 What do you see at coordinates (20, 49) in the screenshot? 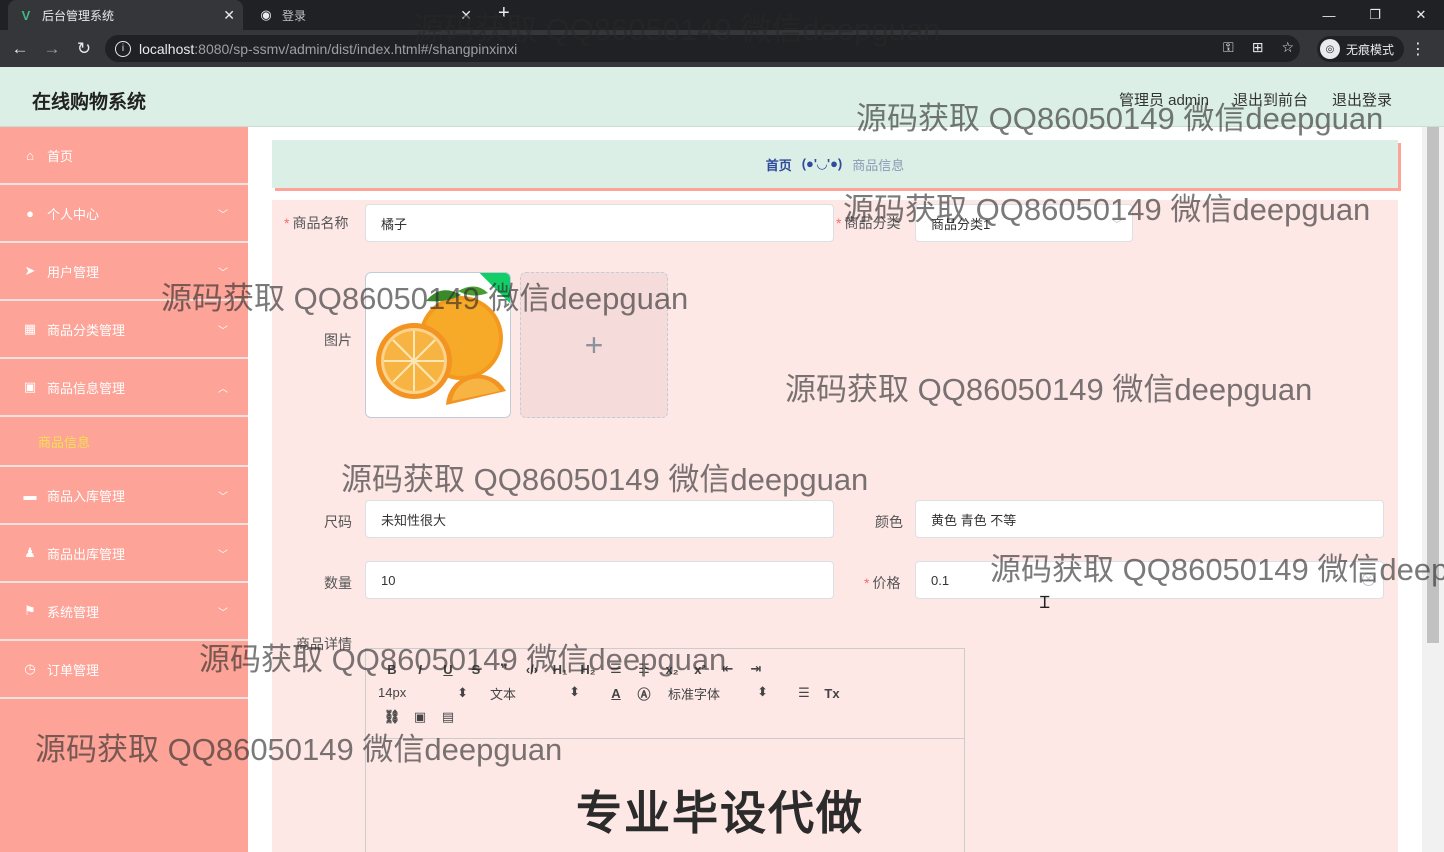
I see `back-icon: ←` at bounding box center [20, 49].